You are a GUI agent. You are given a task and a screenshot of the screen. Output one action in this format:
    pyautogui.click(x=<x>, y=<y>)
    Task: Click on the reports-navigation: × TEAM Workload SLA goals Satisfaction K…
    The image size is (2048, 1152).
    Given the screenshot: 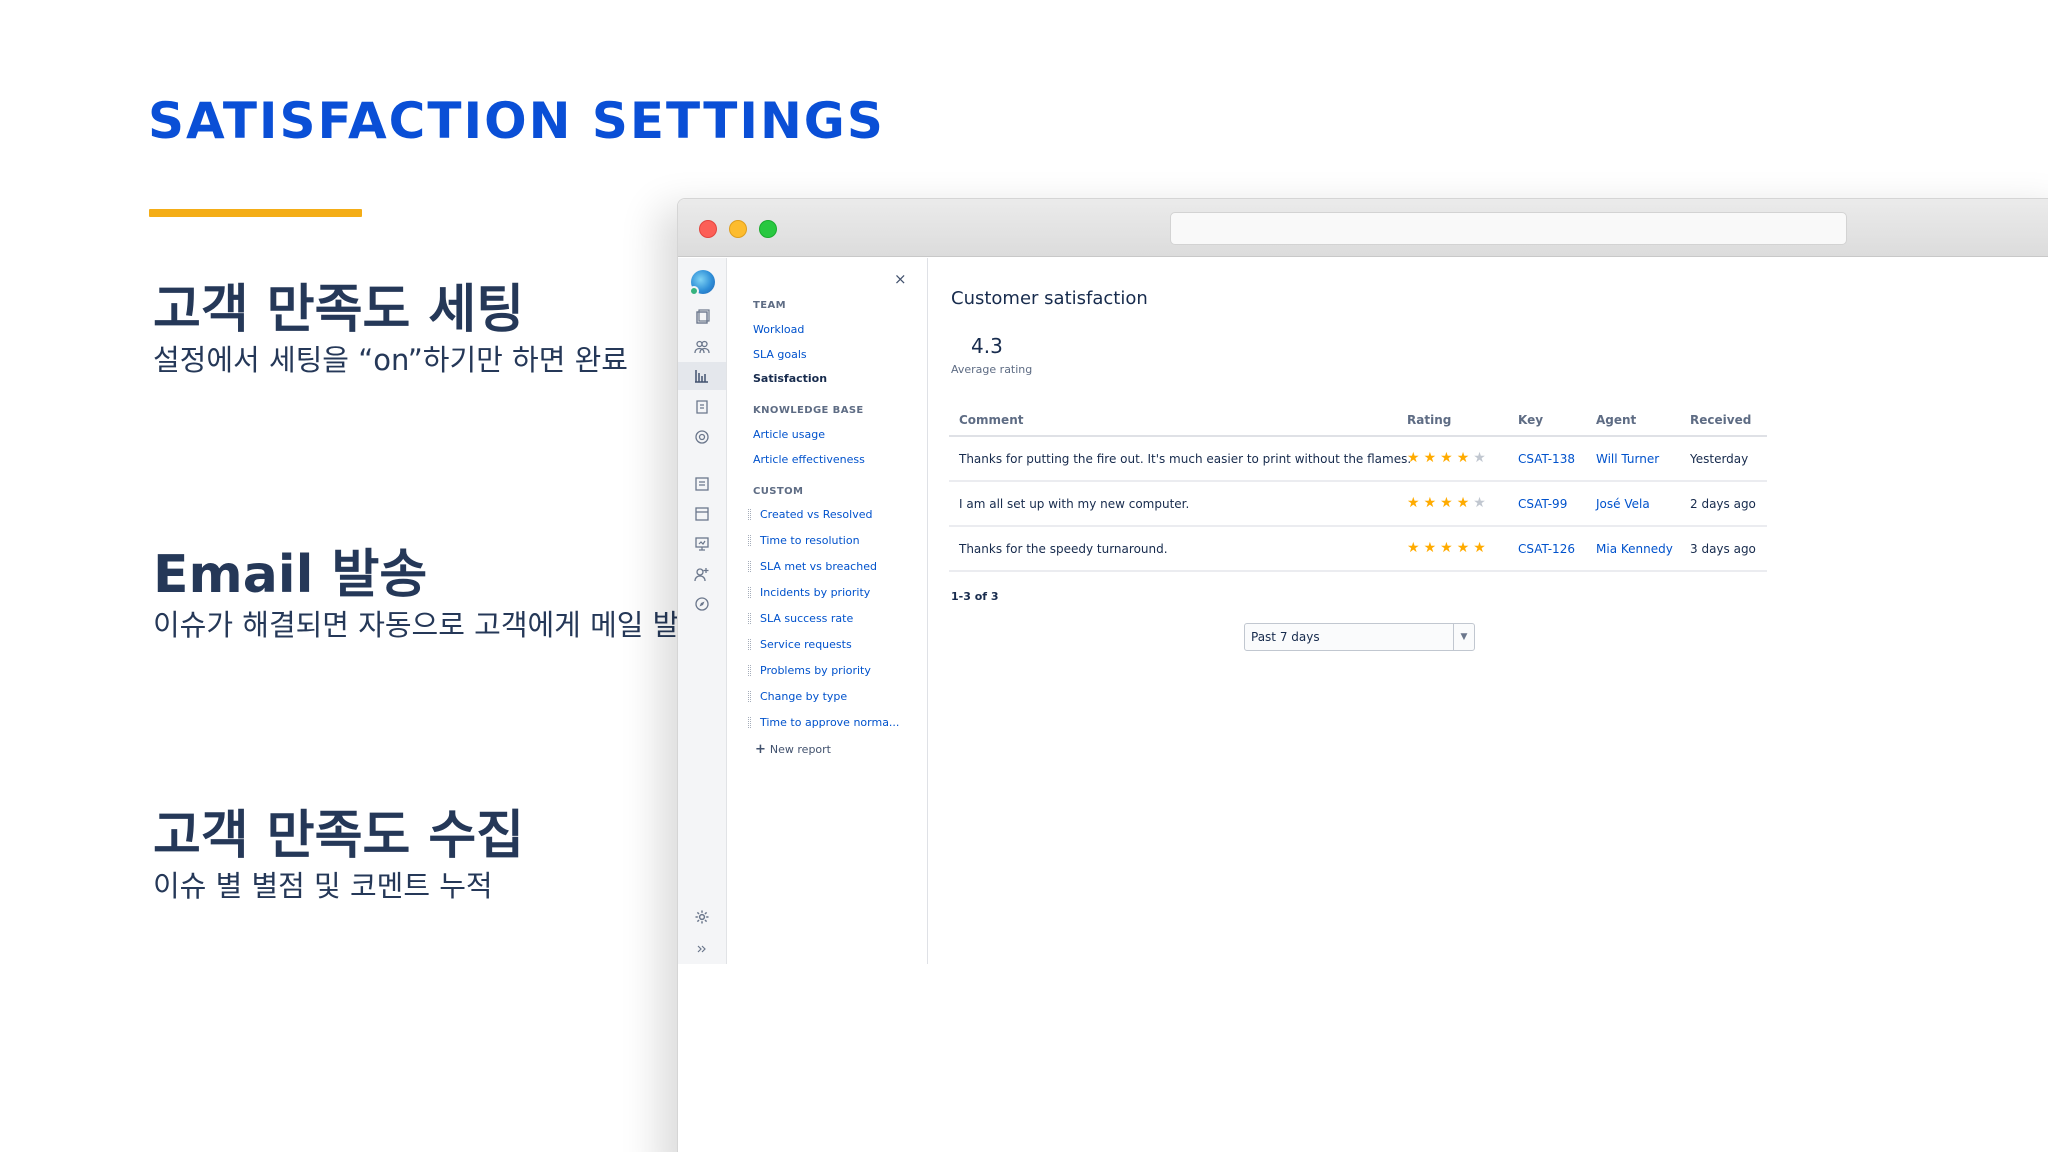 What is the action you would take?
    pyautogui.click(x=828, y=611)
    